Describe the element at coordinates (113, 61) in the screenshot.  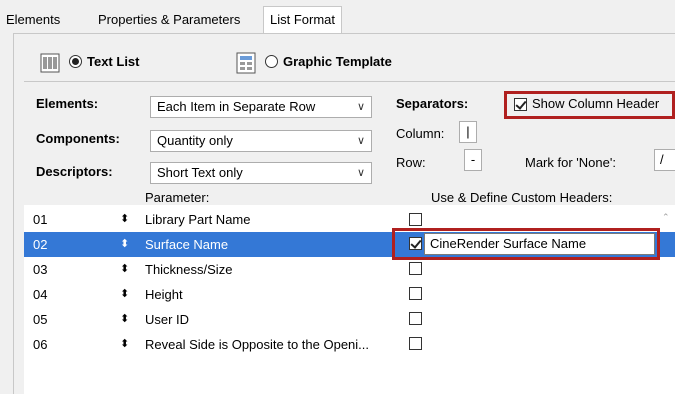
I see `text-list-label: Text List` at that location.